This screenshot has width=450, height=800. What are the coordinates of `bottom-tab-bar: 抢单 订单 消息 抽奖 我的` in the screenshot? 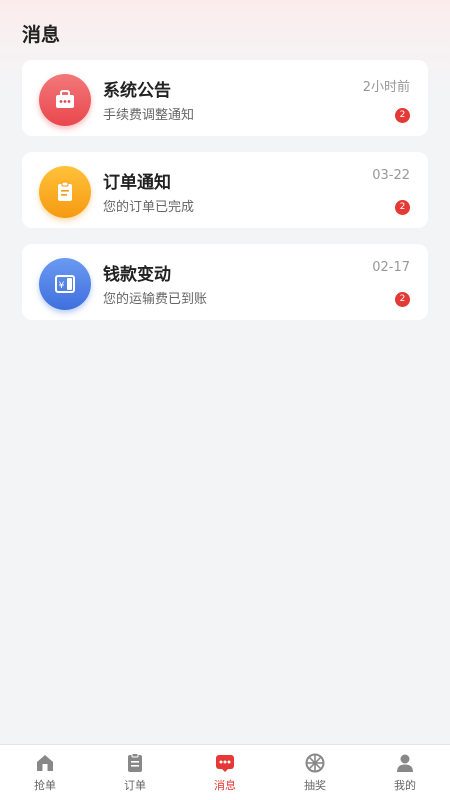 It's located at (225, 772).